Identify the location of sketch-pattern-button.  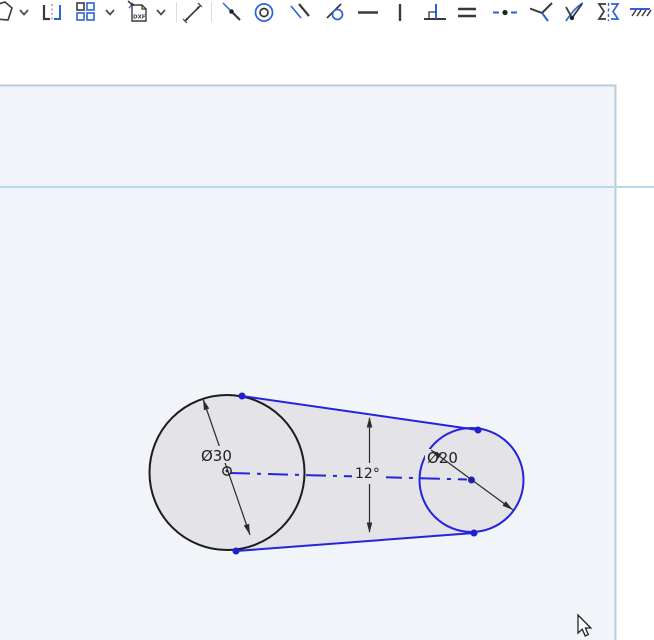
(86, 12).